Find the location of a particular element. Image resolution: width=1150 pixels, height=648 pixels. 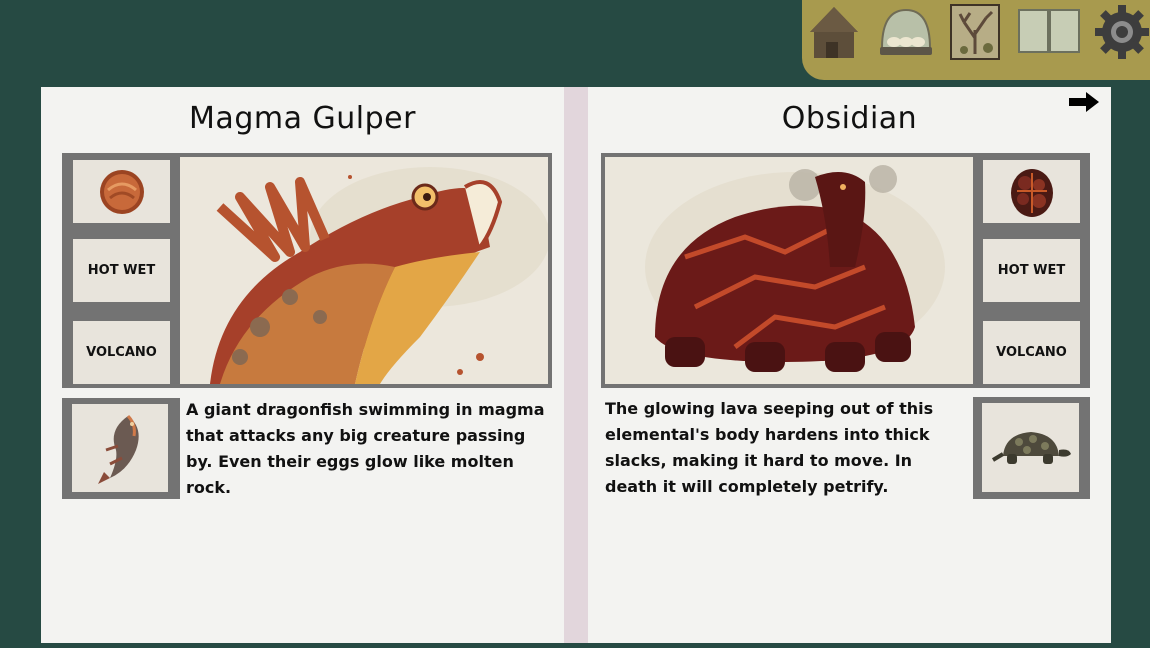

tortoise-sprite-icon is located at coordinates (1031, 447).